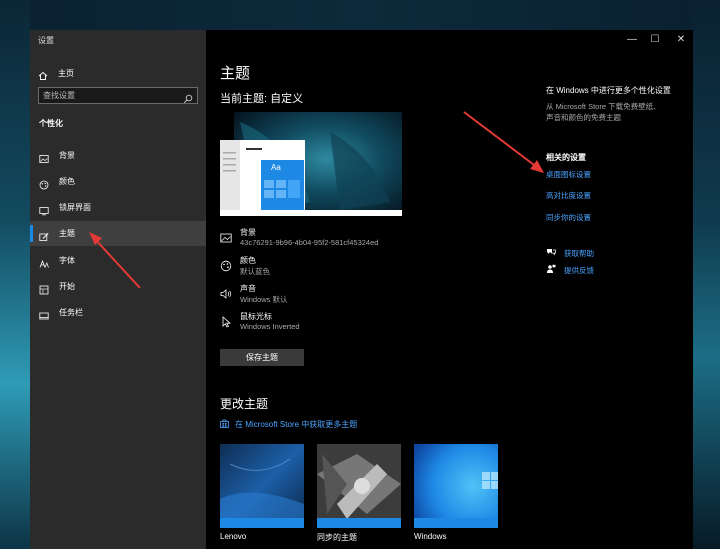 Image resolution: width=720 pixels, height=549 pixels. Describe the element at coordinates (262, 99) in the screenshot. I see `current-theme-label: 当前主题: 自定义` at that location.